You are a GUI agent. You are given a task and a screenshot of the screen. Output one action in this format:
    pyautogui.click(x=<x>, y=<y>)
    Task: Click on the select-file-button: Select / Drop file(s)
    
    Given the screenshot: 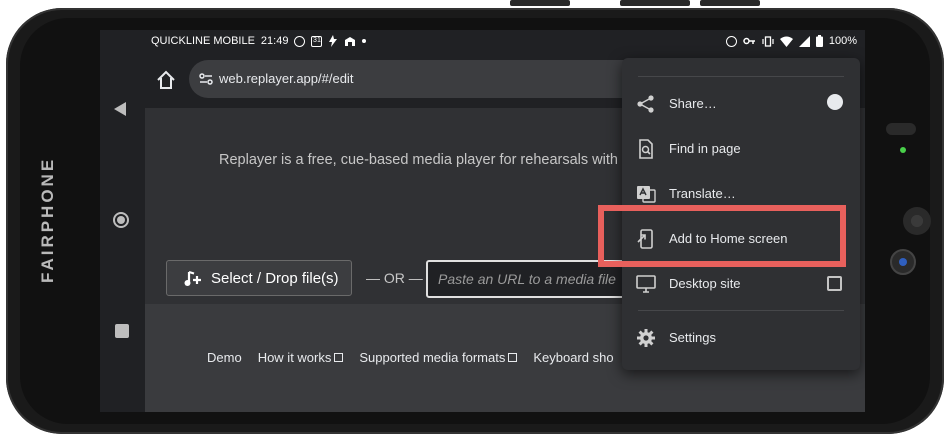 What is the action you would take?
    pyautogui.click(x=259, y=278)
    